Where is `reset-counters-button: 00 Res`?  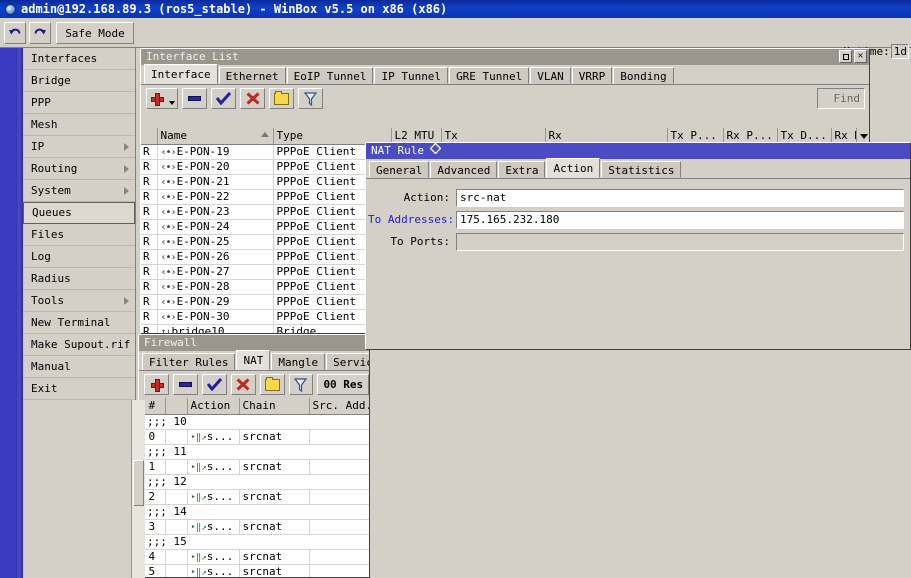
reset-counters-button: 00 Res is located at coordinates (343, 384).